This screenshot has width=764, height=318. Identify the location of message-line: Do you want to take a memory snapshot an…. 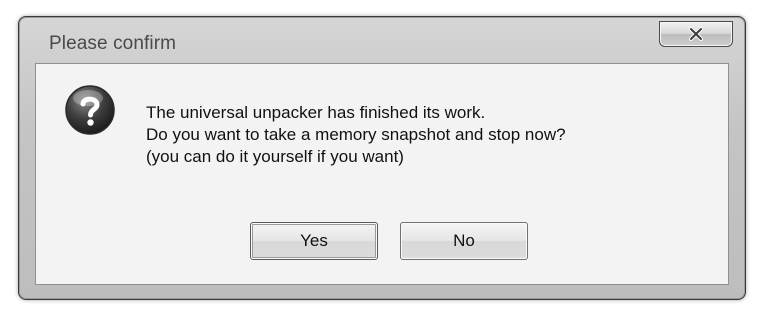
(356, 134).